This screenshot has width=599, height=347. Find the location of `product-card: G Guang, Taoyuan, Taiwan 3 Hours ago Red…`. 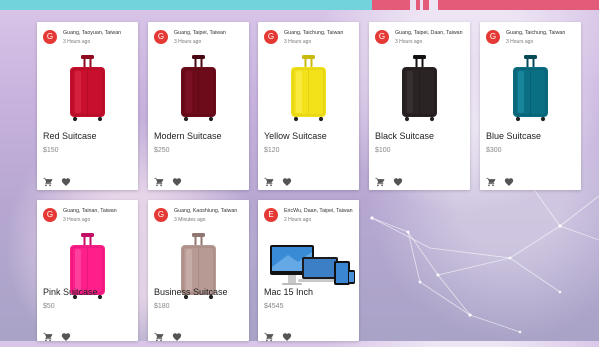

product-card: G Guang, Taoyuan, Taiwan 3 Hours ago Red… is located at coordinates (87, 106).